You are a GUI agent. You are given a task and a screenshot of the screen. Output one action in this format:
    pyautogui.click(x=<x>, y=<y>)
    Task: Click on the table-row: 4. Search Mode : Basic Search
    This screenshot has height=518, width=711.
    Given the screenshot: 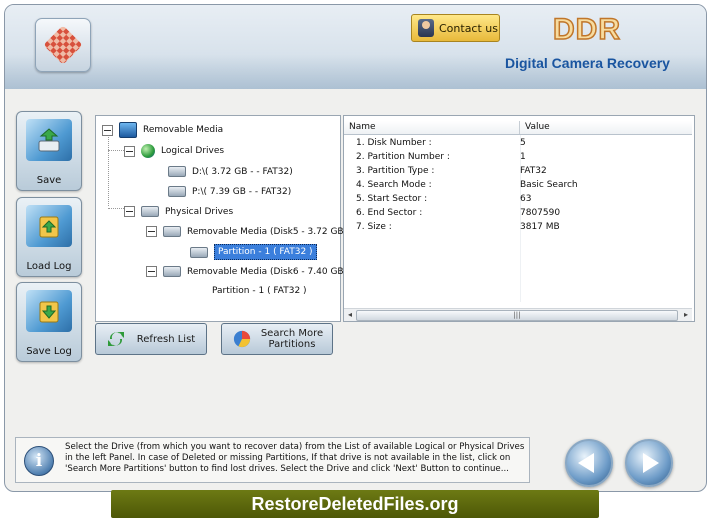 What is the action you would take?
    pyautogui.click(x=518, y=185)
    